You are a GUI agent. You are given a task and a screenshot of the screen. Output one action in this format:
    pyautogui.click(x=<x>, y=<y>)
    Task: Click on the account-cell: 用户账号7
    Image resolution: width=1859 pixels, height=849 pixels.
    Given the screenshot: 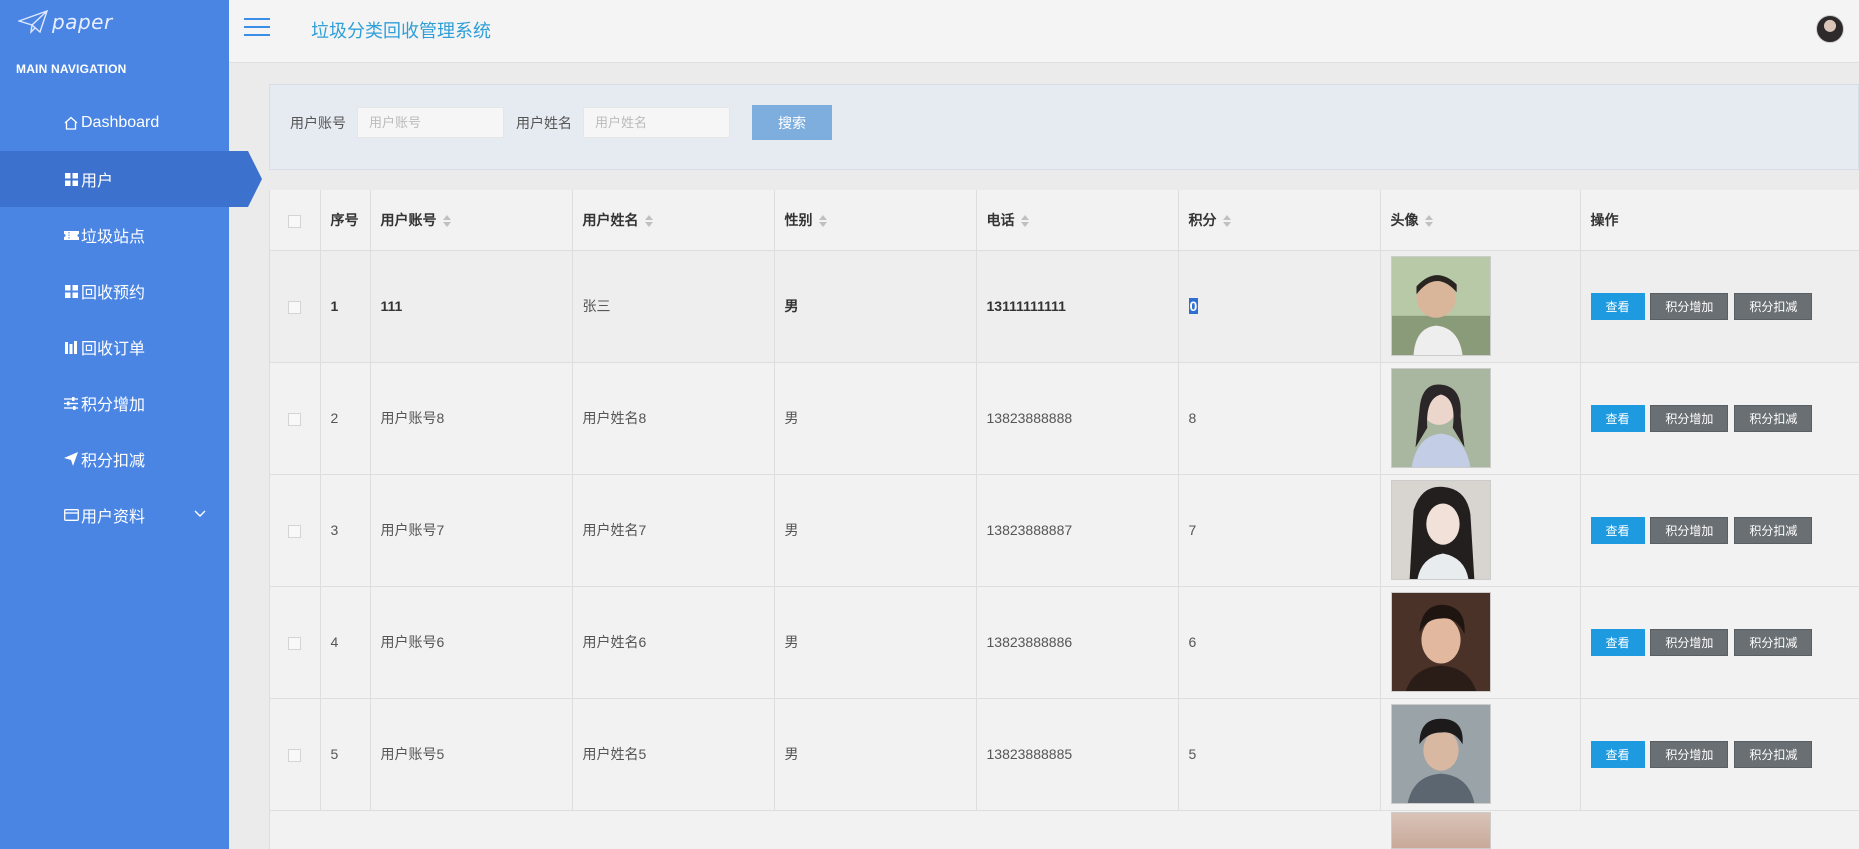 What is the action you would take?
    pyautogui.click(x=471, y=530)
    